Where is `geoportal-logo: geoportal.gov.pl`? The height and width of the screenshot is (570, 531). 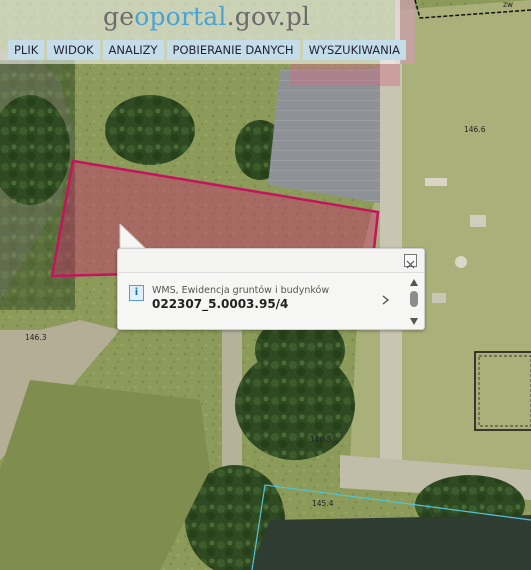 geoportal-logo: geoportal.gov.pl is located at coordinates (206, 16).